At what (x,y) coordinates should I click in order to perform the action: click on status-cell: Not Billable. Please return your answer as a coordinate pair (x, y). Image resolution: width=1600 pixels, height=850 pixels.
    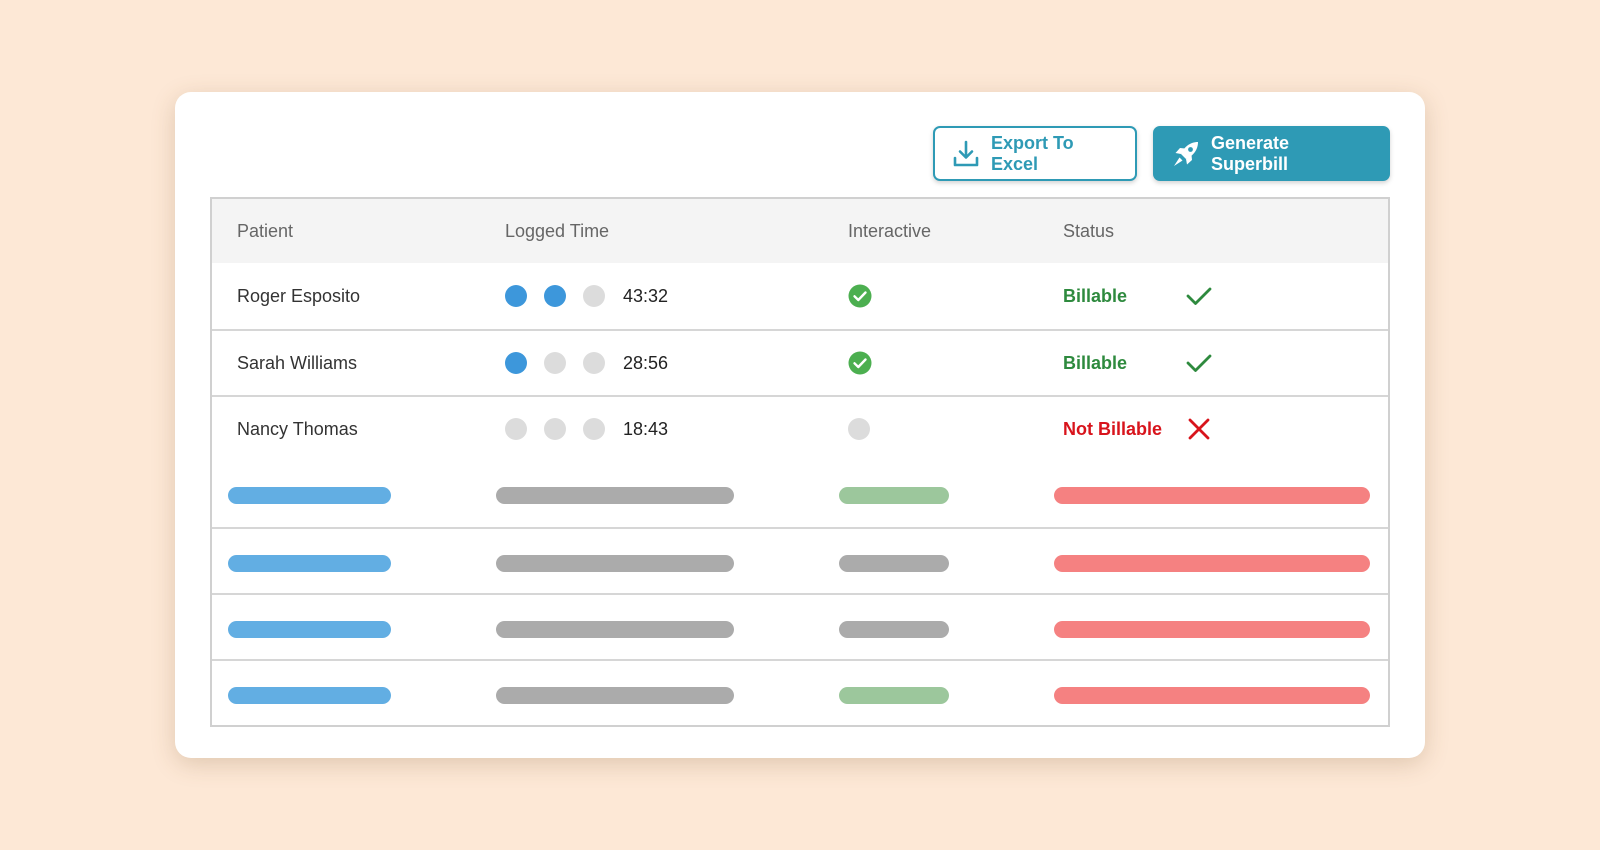
    Looking at the image, I should click on (1138, 429).